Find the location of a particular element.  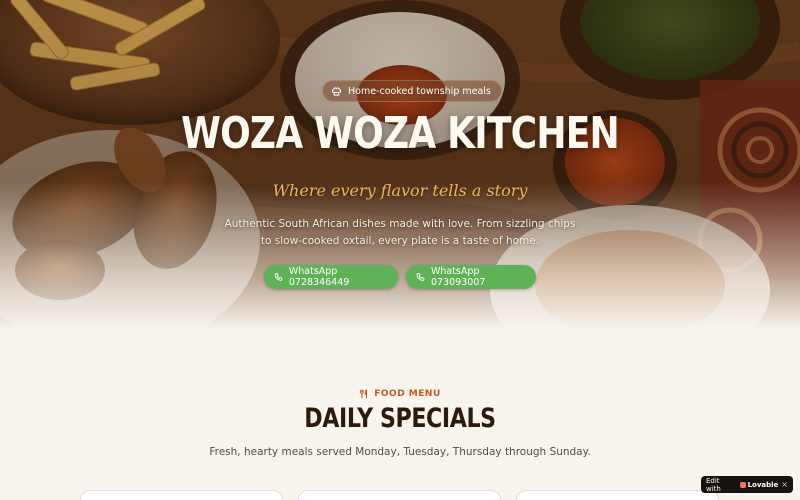

chef-hat-icon is located at coordinates (336, 91).